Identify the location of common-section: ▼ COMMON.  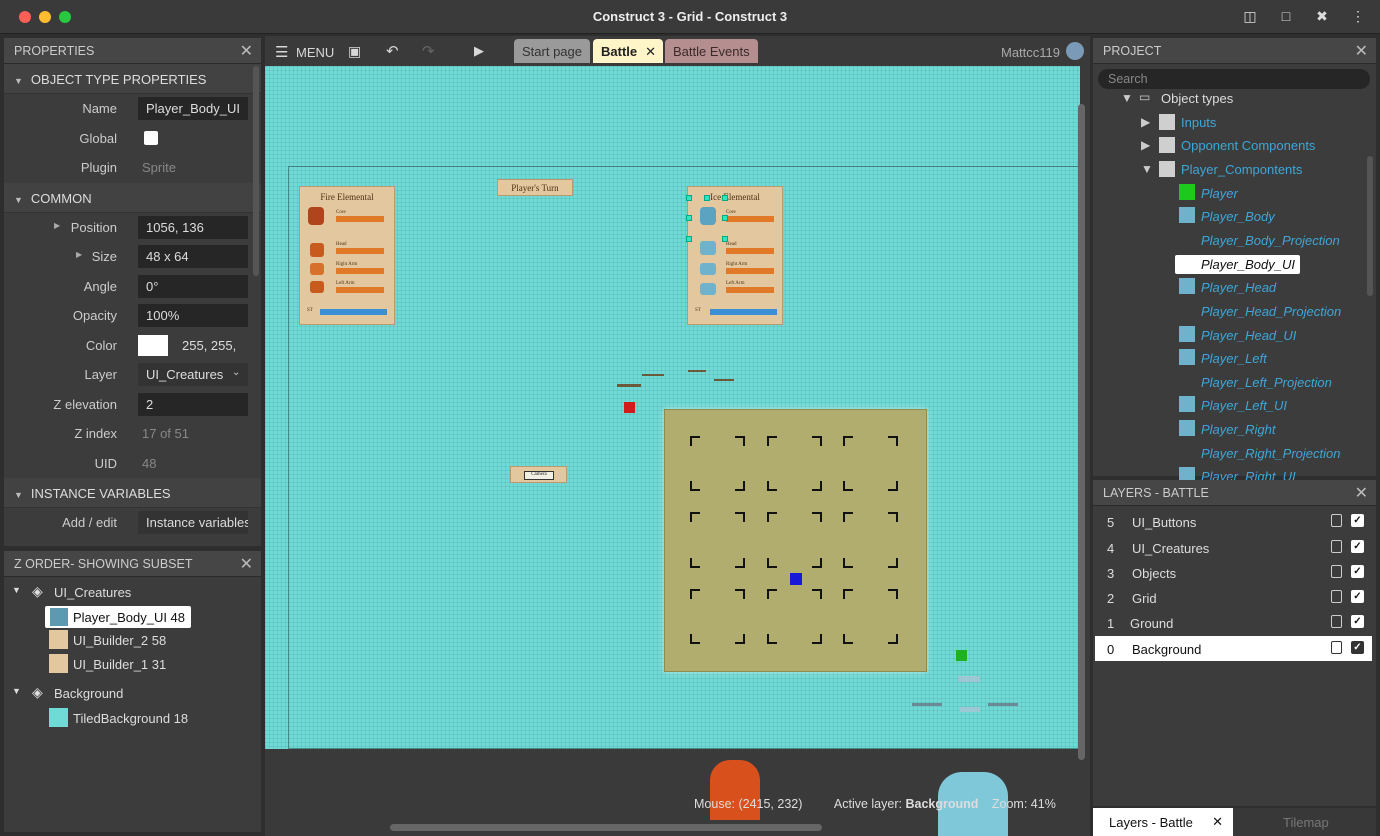
(132, 197).